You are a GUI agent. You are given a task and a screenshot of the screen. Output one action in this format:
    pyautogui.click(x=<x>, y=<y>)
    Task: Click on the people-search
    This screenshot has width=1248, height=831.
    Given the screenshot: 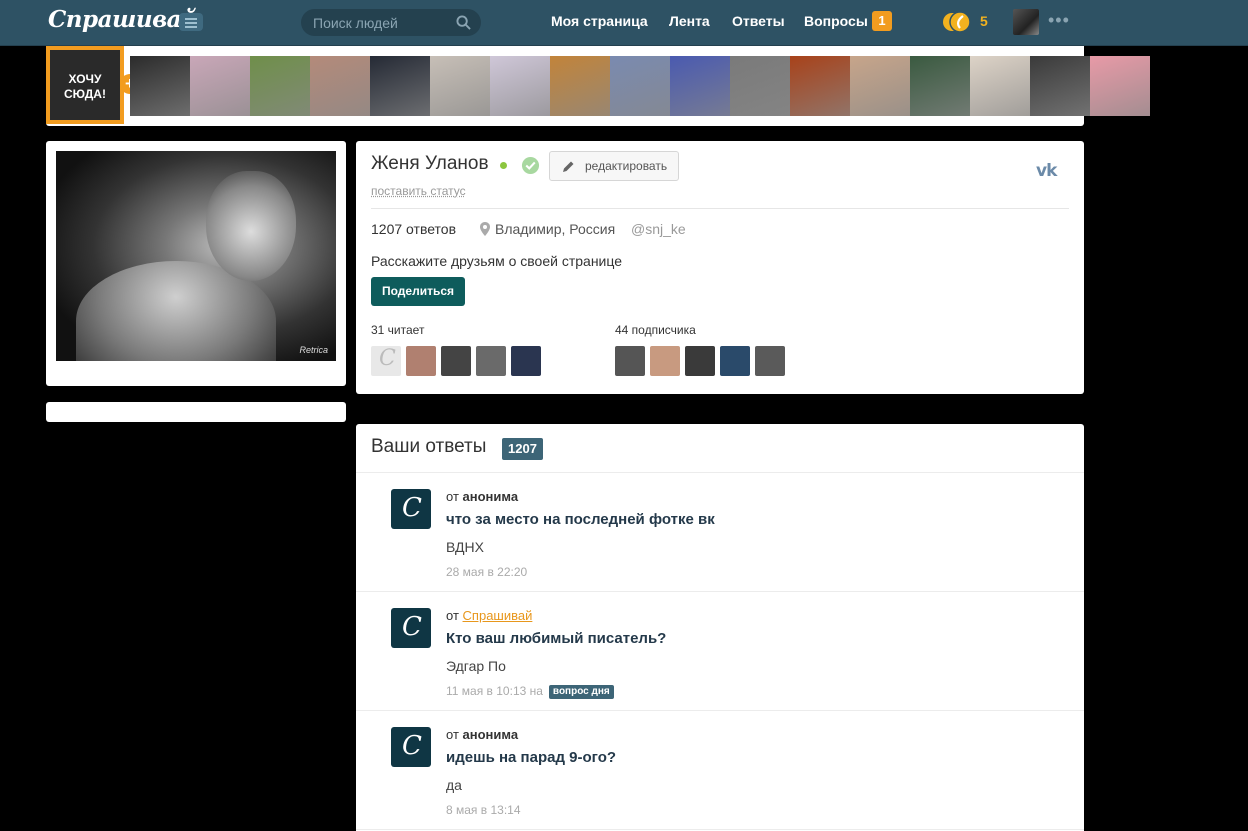 What is the action you would take?
    pyautogui.click(x=391, y=22)
    